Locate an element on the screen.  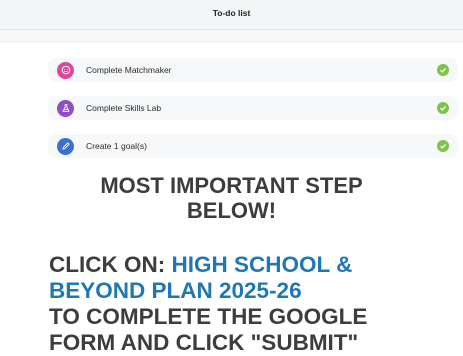
todo-header: To-do list is located at coordinates (231, 15).